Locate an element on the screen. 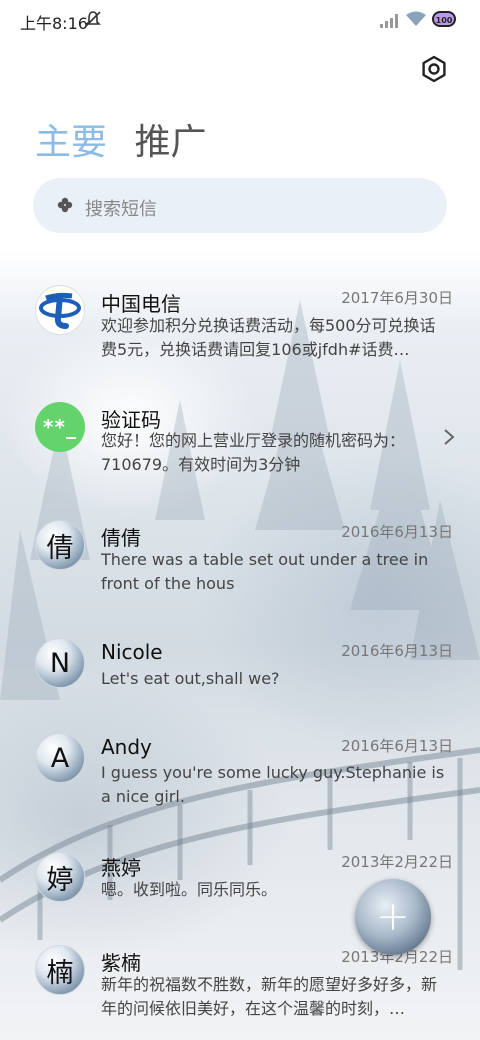 This screenshot has height=1040, width=480. search-placeholder: 搜索短信 is located at coordinates (121, 209).